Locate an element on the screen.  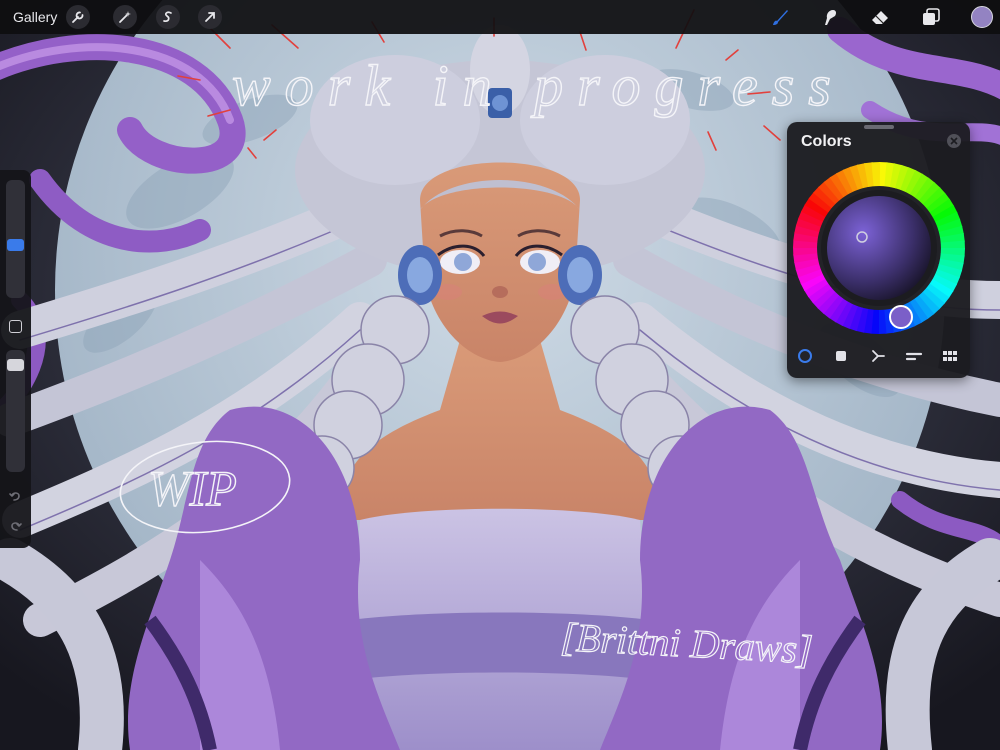
modifier-button is located at coordinates (15, 326).